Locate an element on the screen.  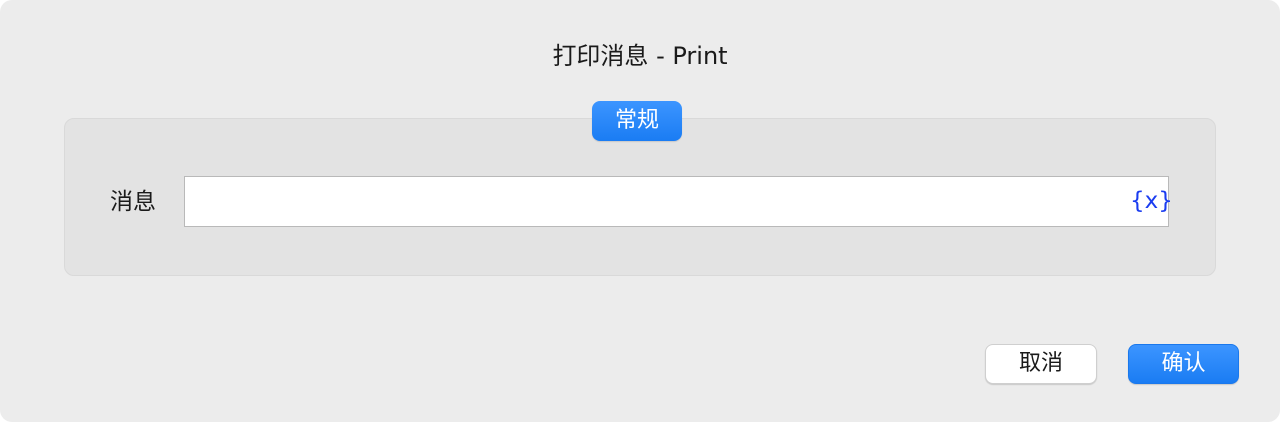
insert-variable-icon: {x} is located at coordinates (1151, 201).